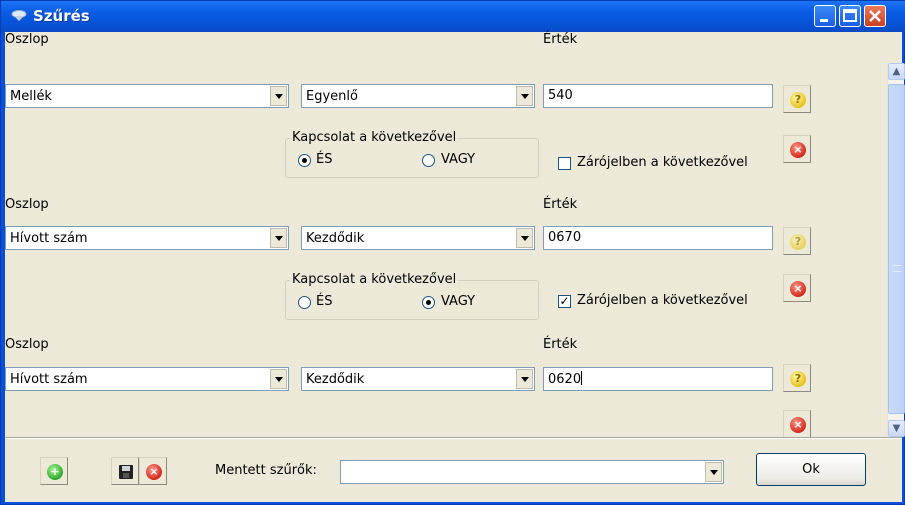 This screenshot has width=905, height=505. What do you see at coordinates (564, 163) in the screenshot?
I see `bracket-checkbox` at bounding box center [564, 163].